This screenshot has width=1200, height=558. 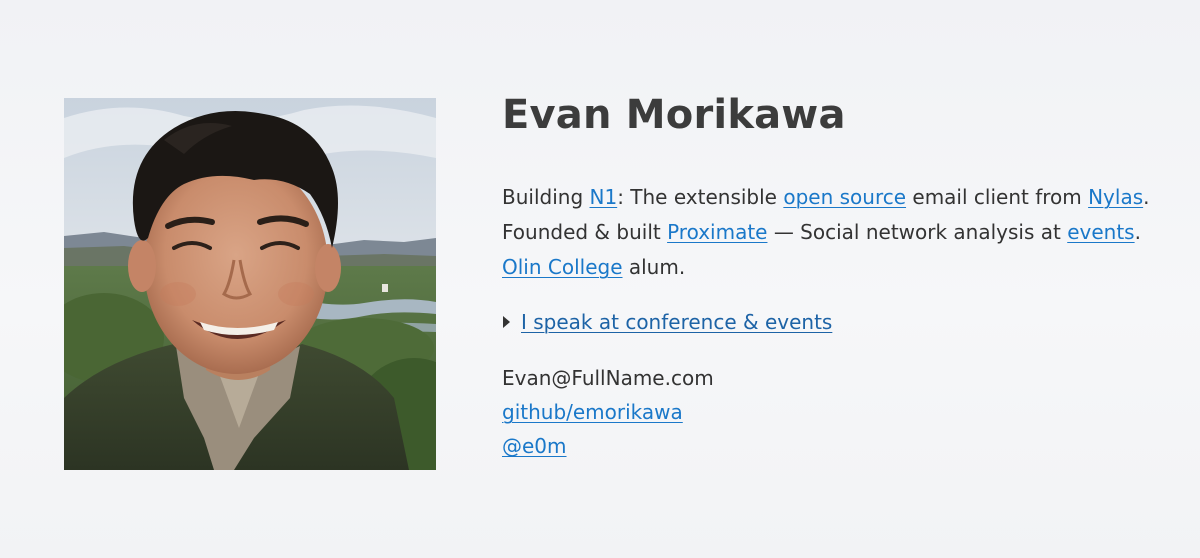 What do you see at coordinates (654, 267) in the screenshot?
I see `bio-text: alum.` at bounding box center [654, 267].